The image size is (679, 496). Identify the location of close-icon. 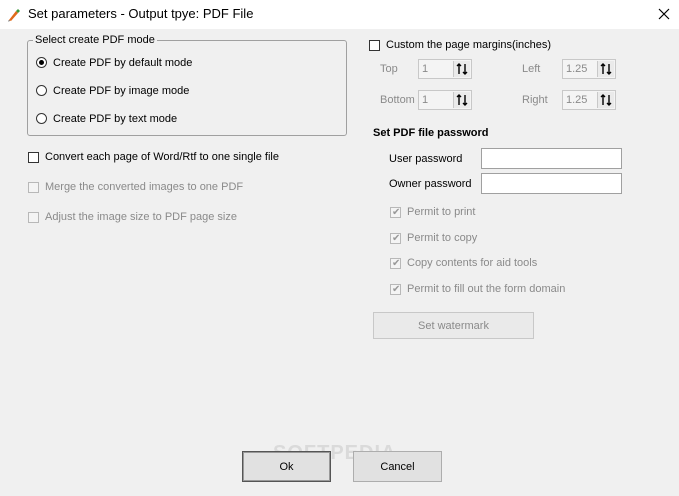
(664, 14).